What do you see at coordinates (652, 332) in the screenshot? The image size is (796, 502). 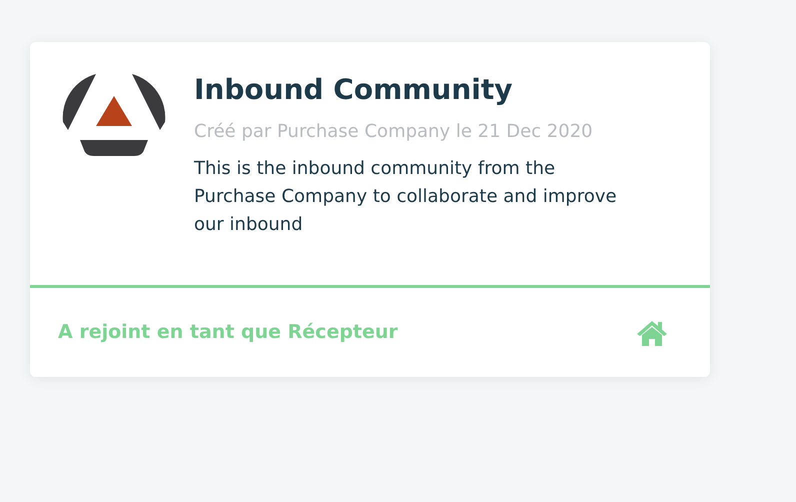 I see `home-icon` at bounding box center [652, 332].